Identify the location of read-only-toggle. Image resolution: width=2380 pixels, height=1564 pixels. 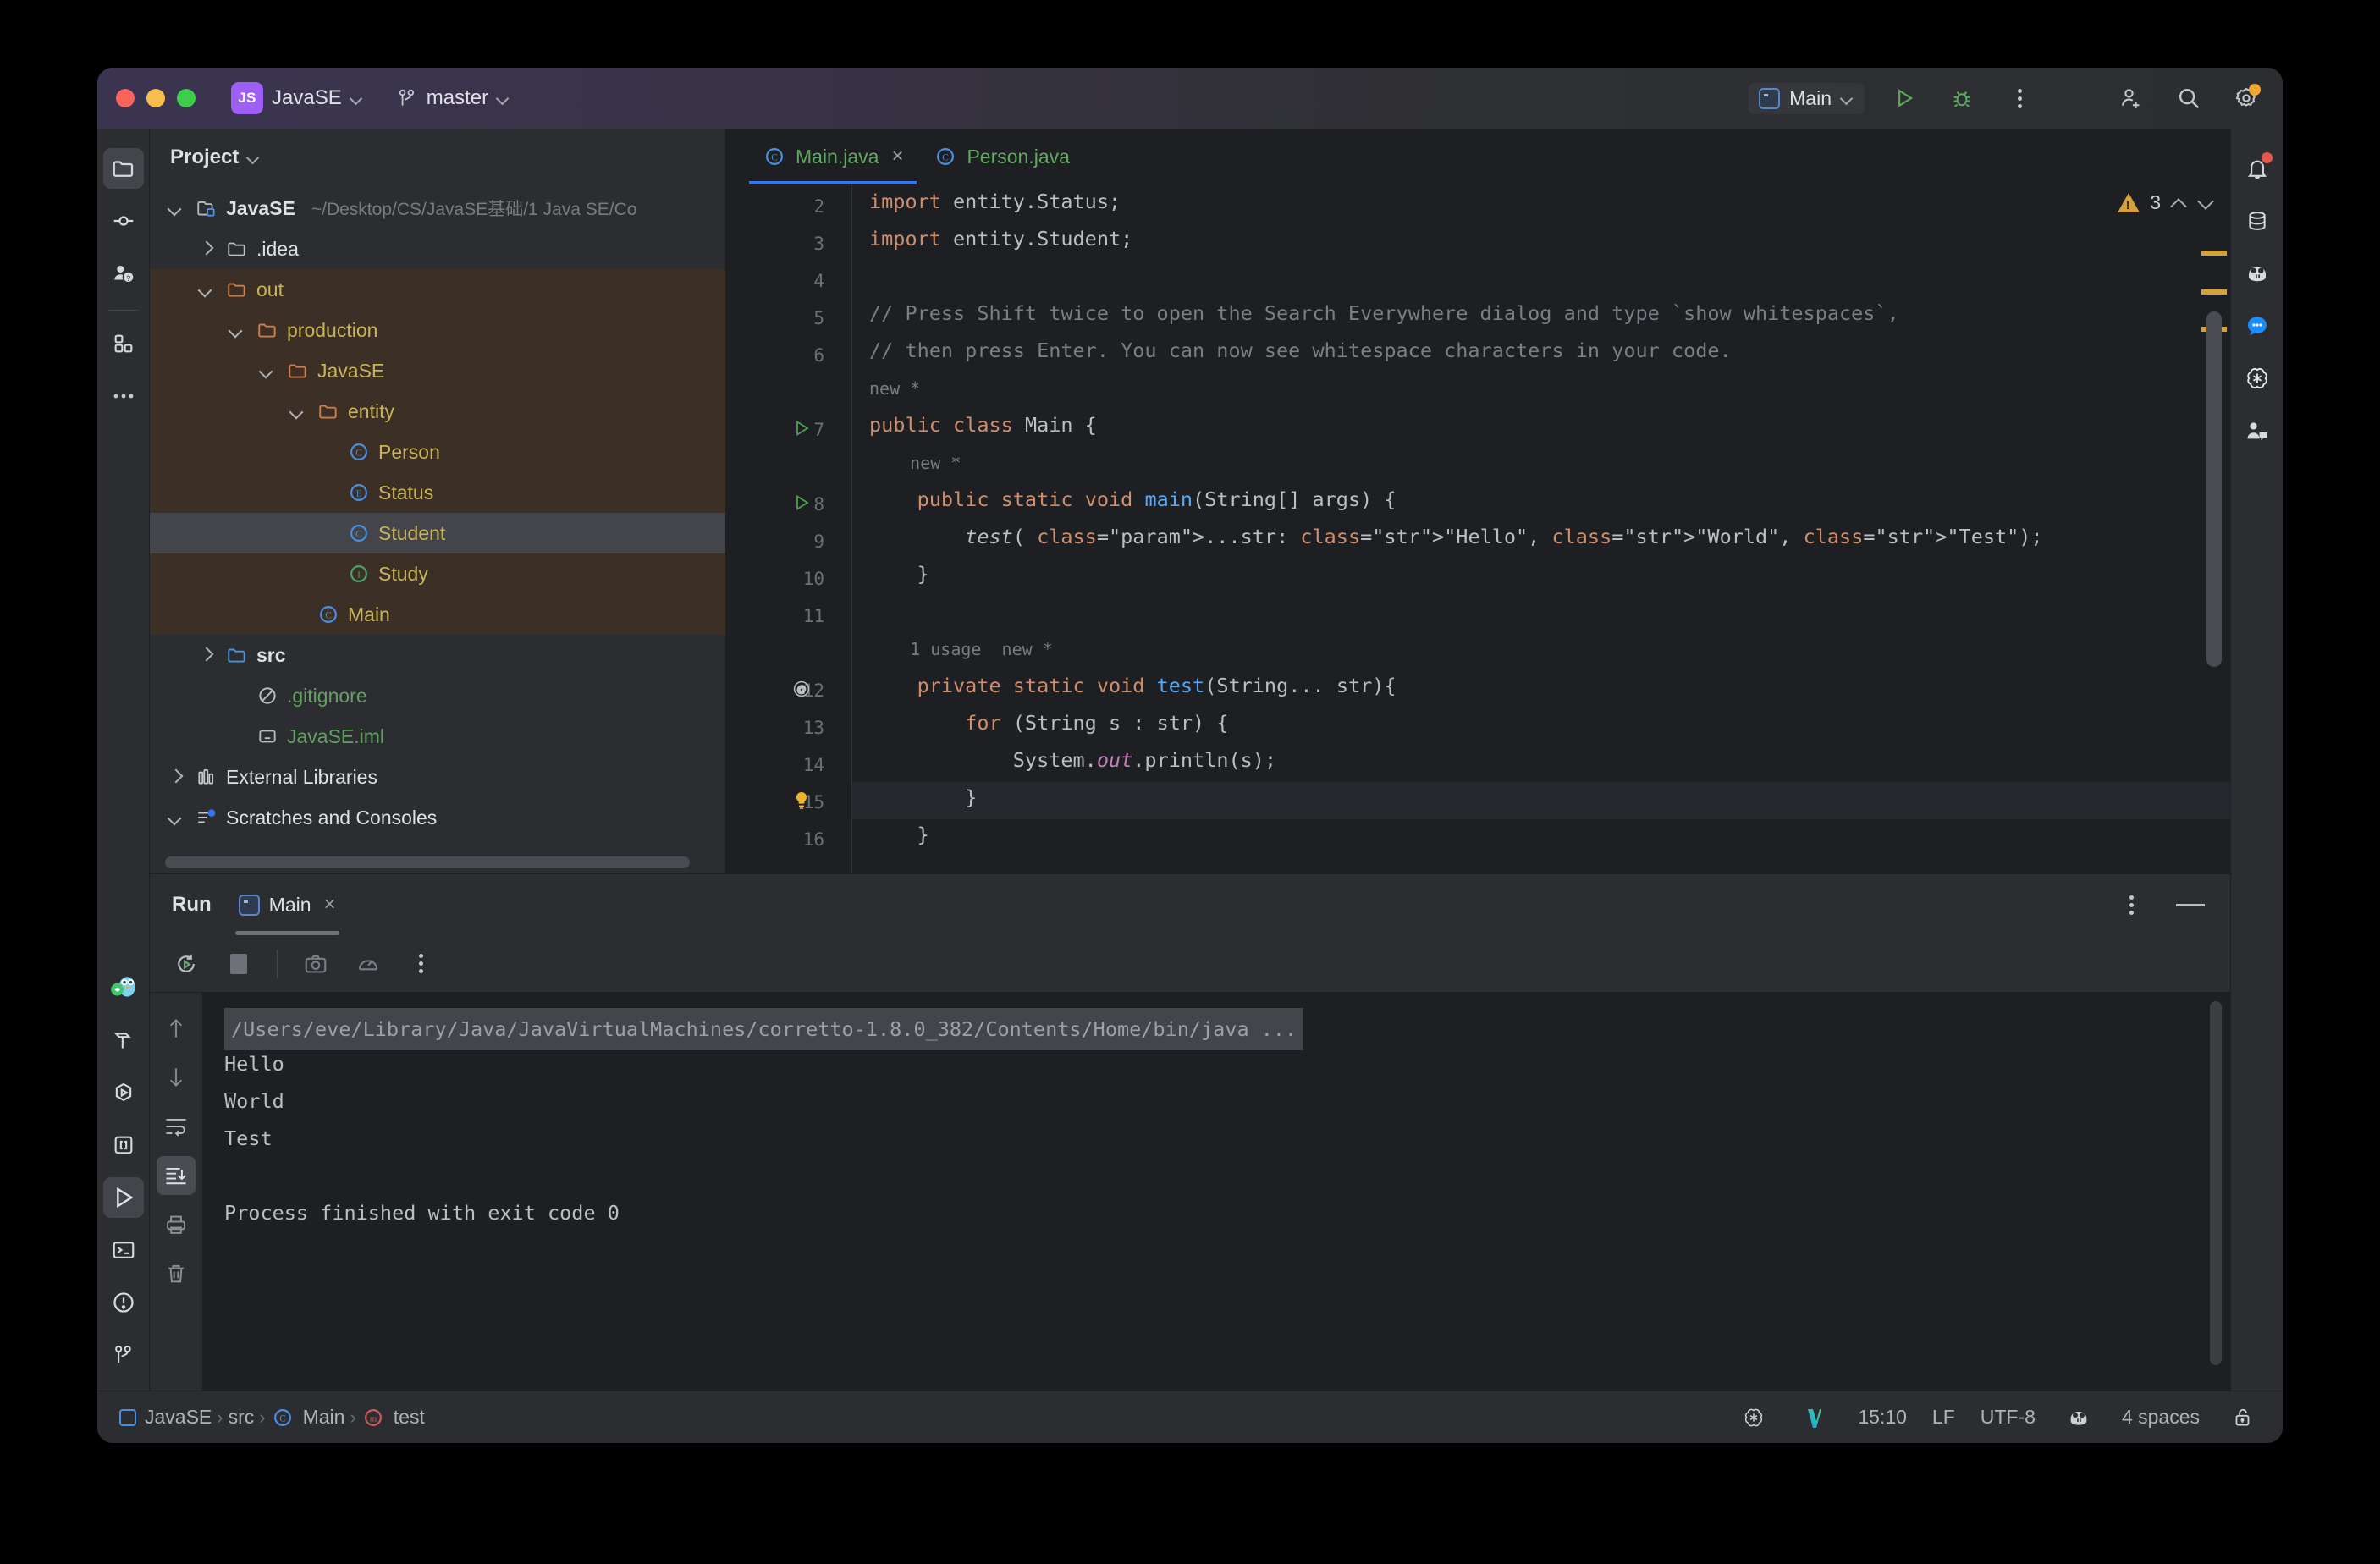
(2243, 1417).